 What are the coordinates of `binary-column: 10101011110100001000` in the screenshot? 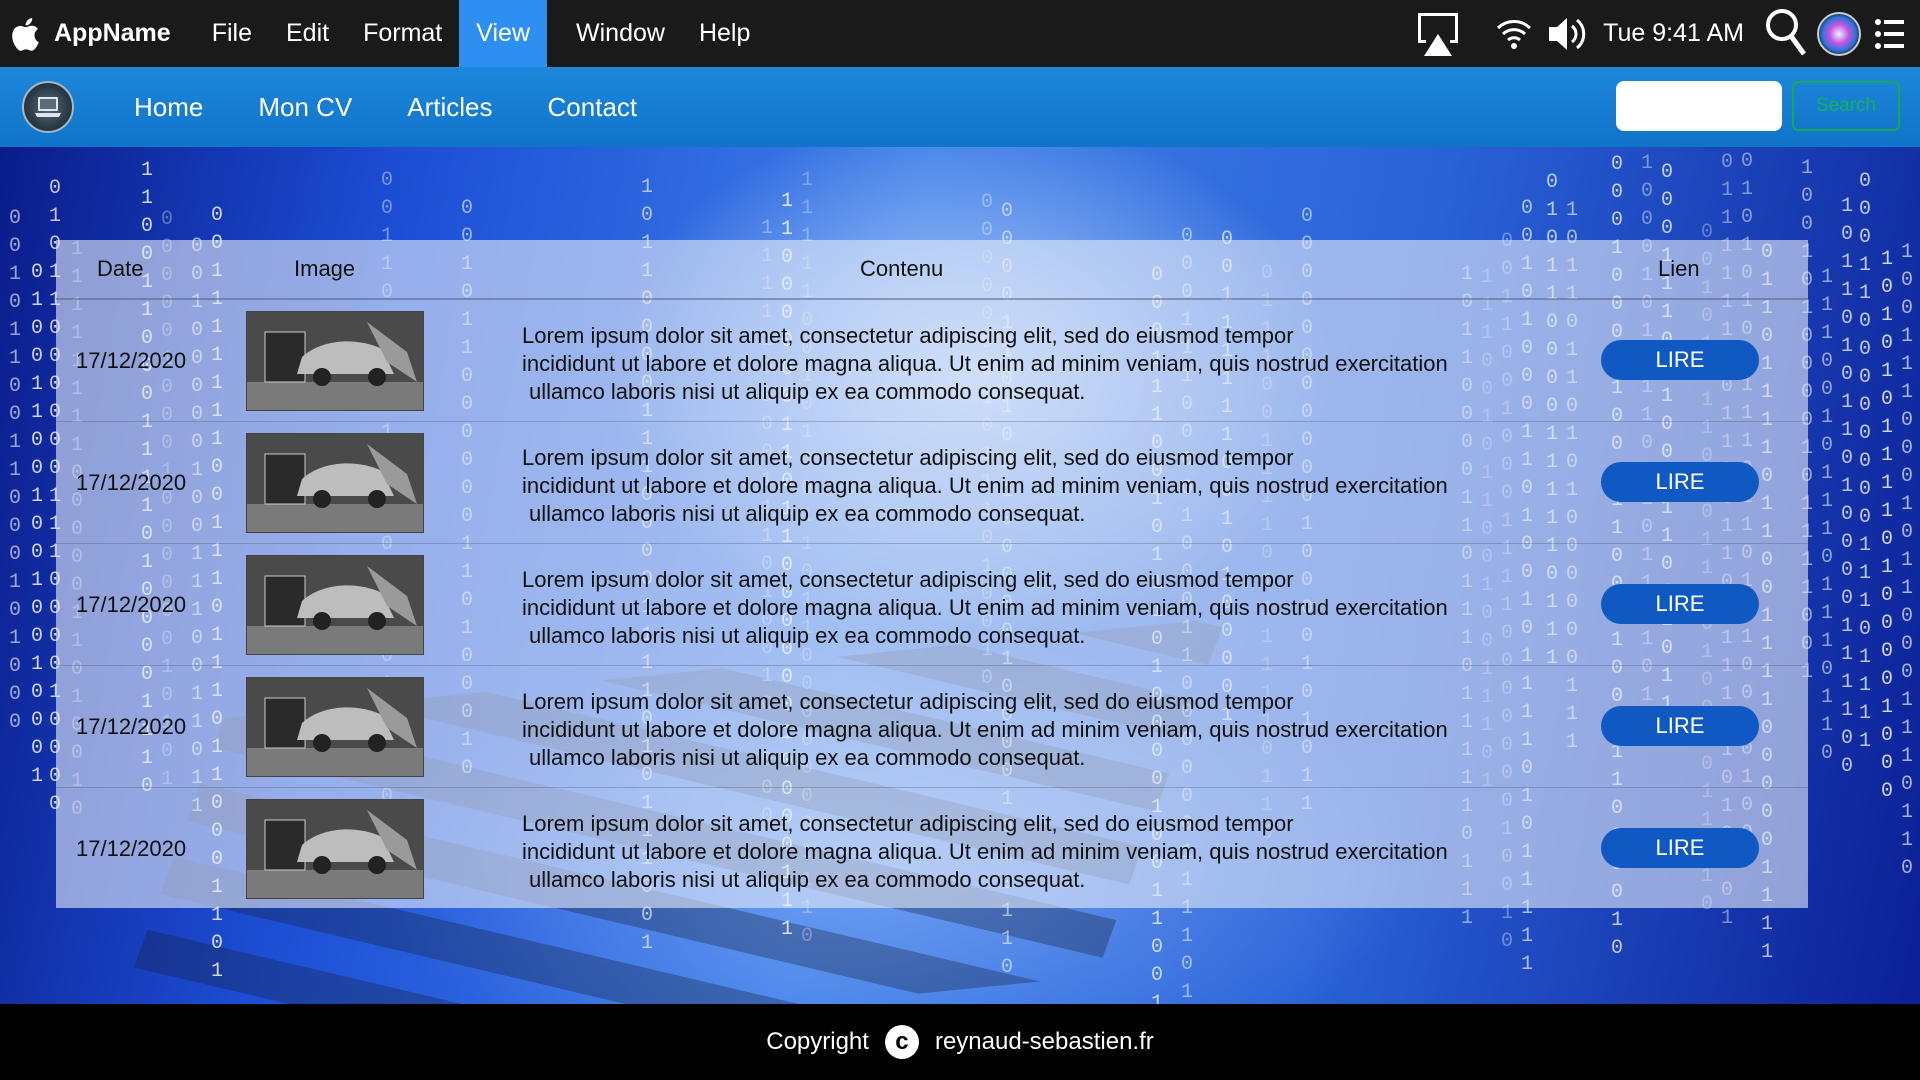 It's located at (1886, 525).